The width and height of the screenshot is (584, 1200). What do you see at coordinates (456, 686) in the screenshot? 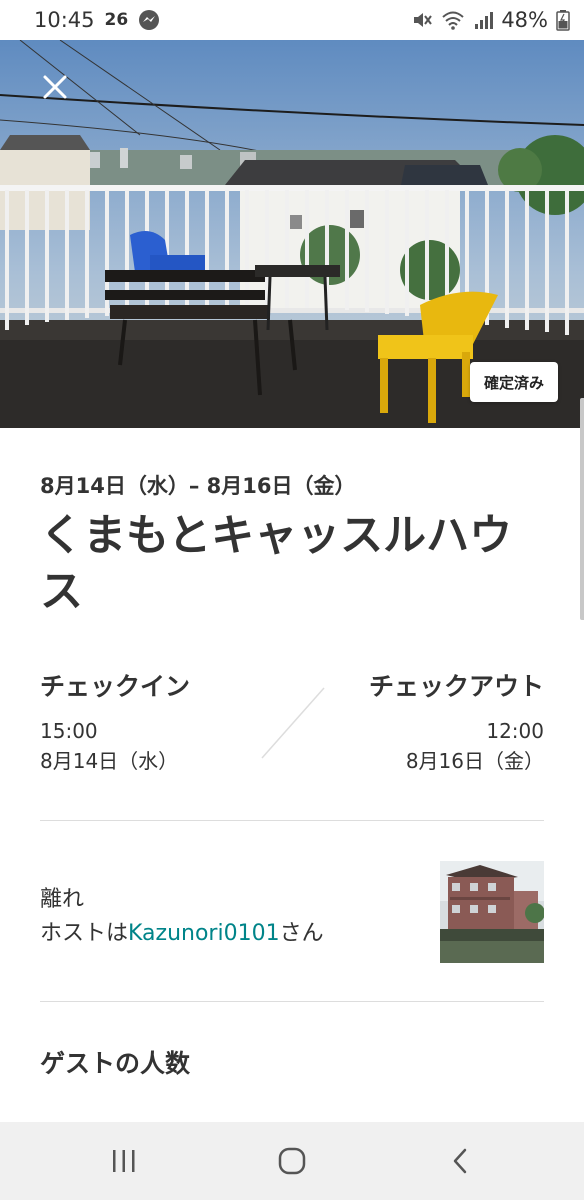
I see `checkout-label: チェックアウト` at bounding box center [456, 686].